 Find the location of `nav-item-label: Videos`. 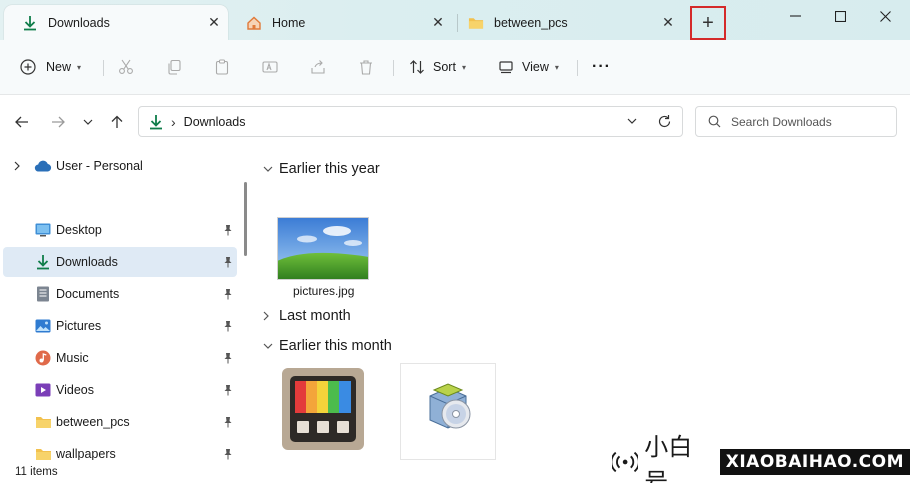

nav-item-label: Videos is located at coordinates (75, 390).